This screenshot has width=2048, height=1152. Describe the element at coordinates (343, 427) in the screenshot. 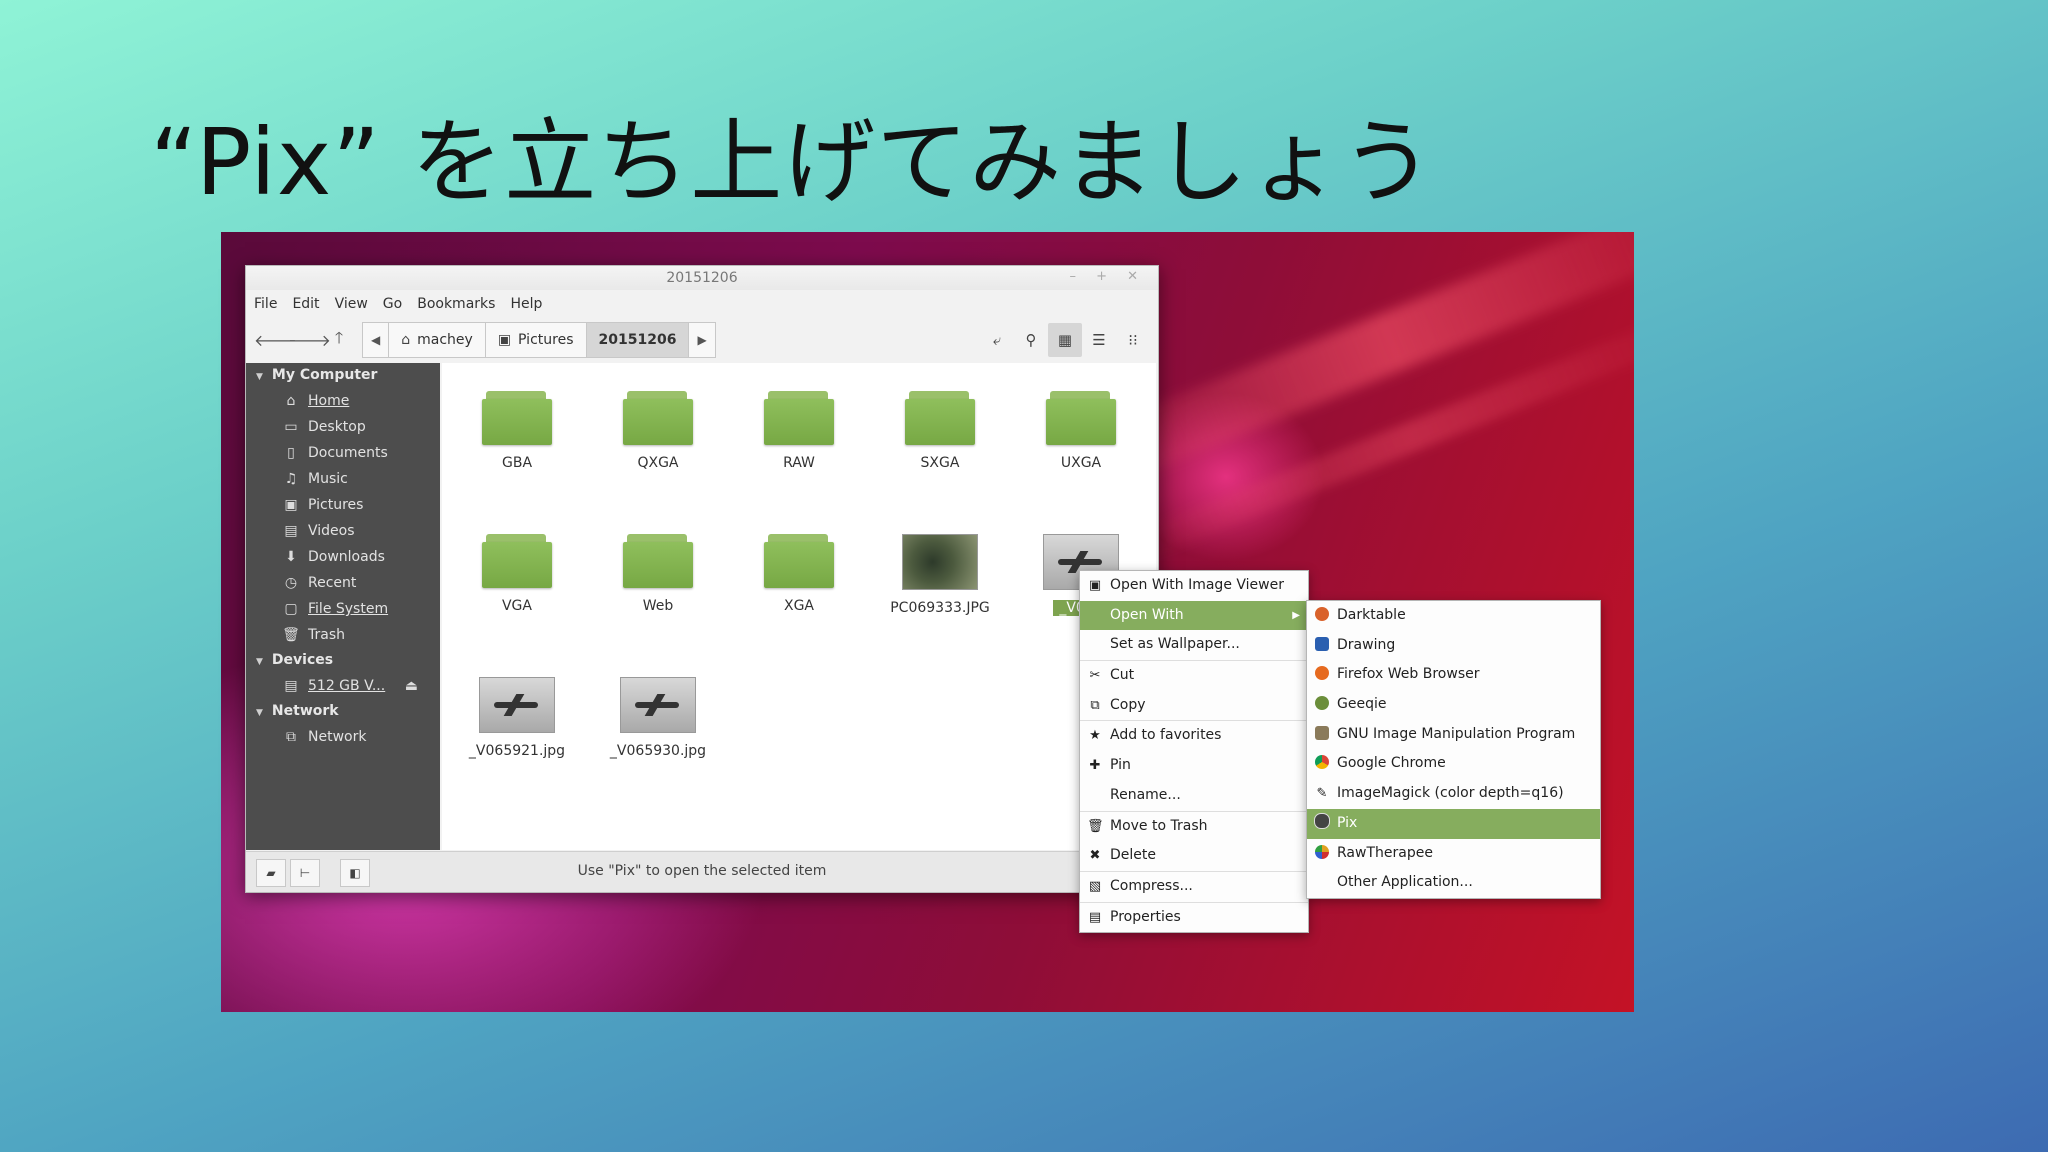

I see `sidebar-item-desktop: ▭ Desktop` at that location.